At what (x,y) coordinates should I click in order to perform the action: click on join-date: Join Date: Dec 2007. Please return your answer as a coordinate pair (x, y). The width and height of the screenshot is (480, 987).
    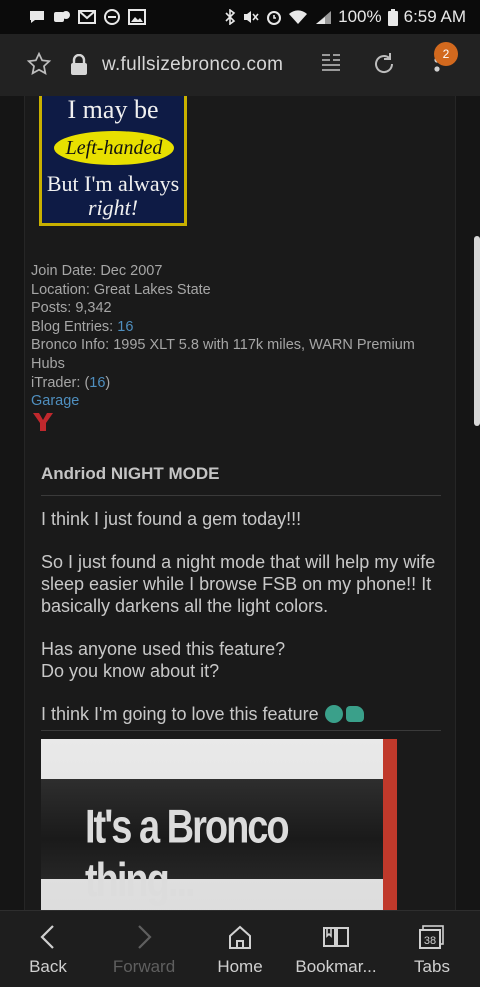
    Looking at the image, I should click on (97, 271).